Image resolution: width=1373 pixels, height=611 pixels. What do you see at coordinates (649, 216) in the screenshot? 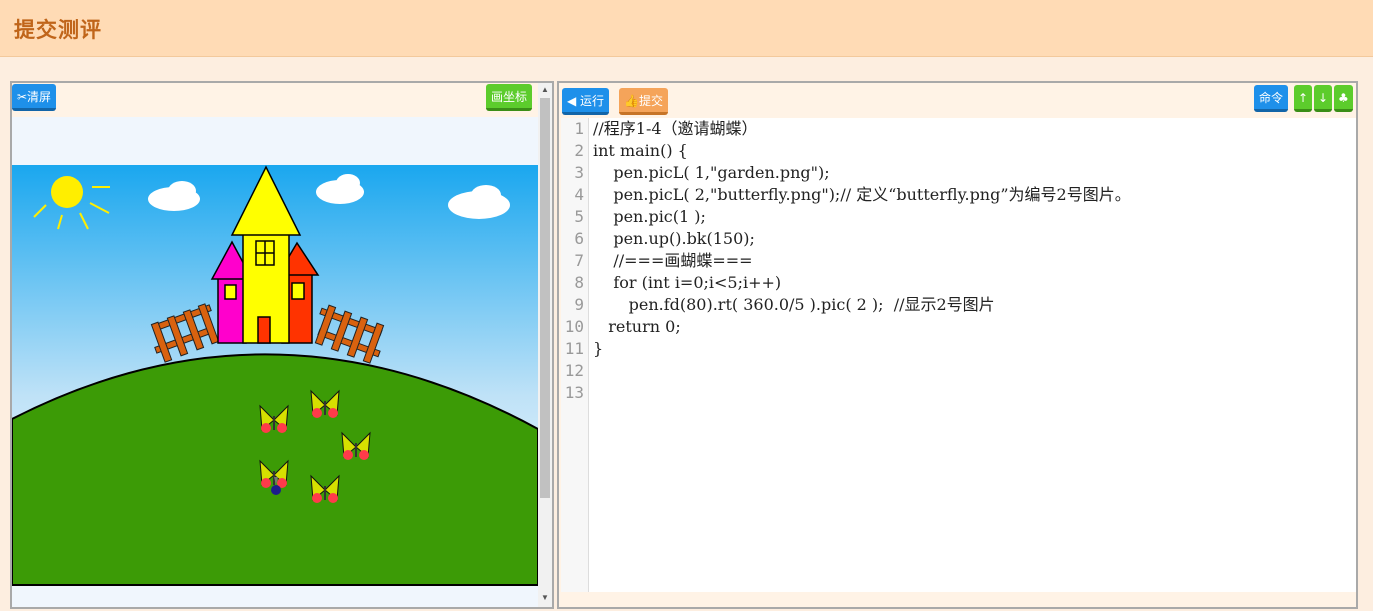
I see `code-line: pen.pic(1 );` at bounding box center [649, 216].